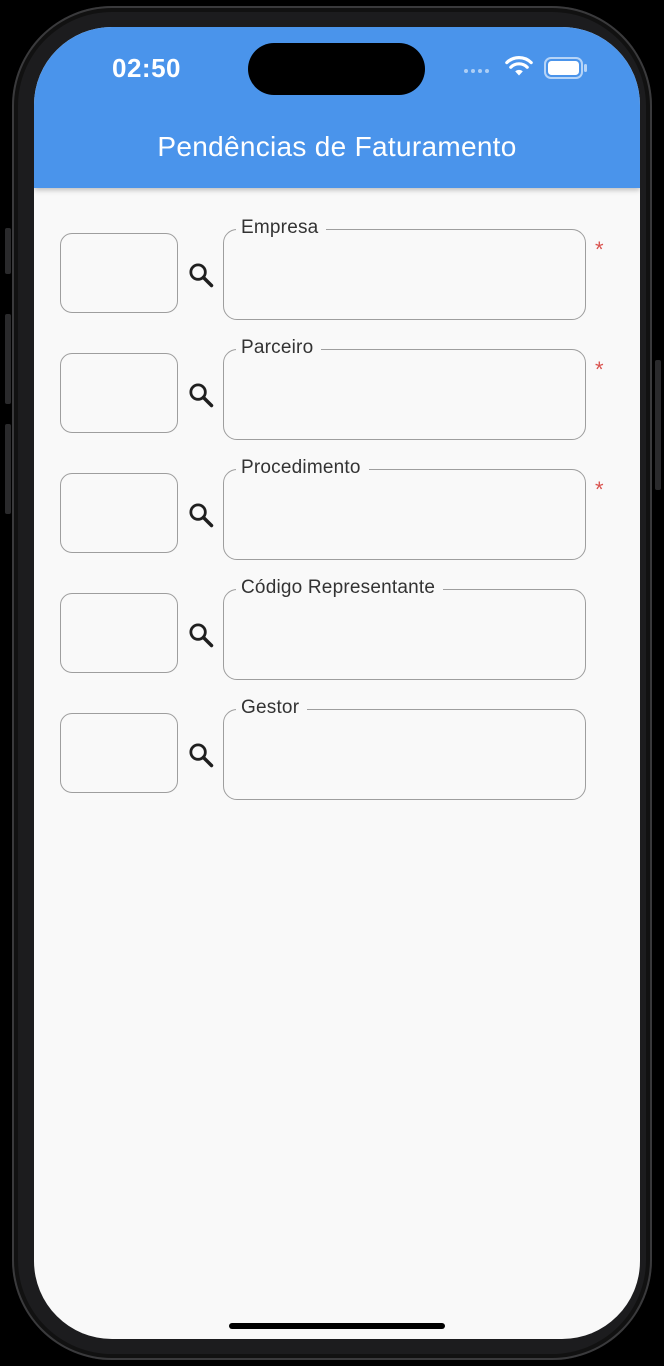 The image size is (664, 1366). Describe the element at coordinates (658, 425) in the screenshot. I see `power-button` at that location.